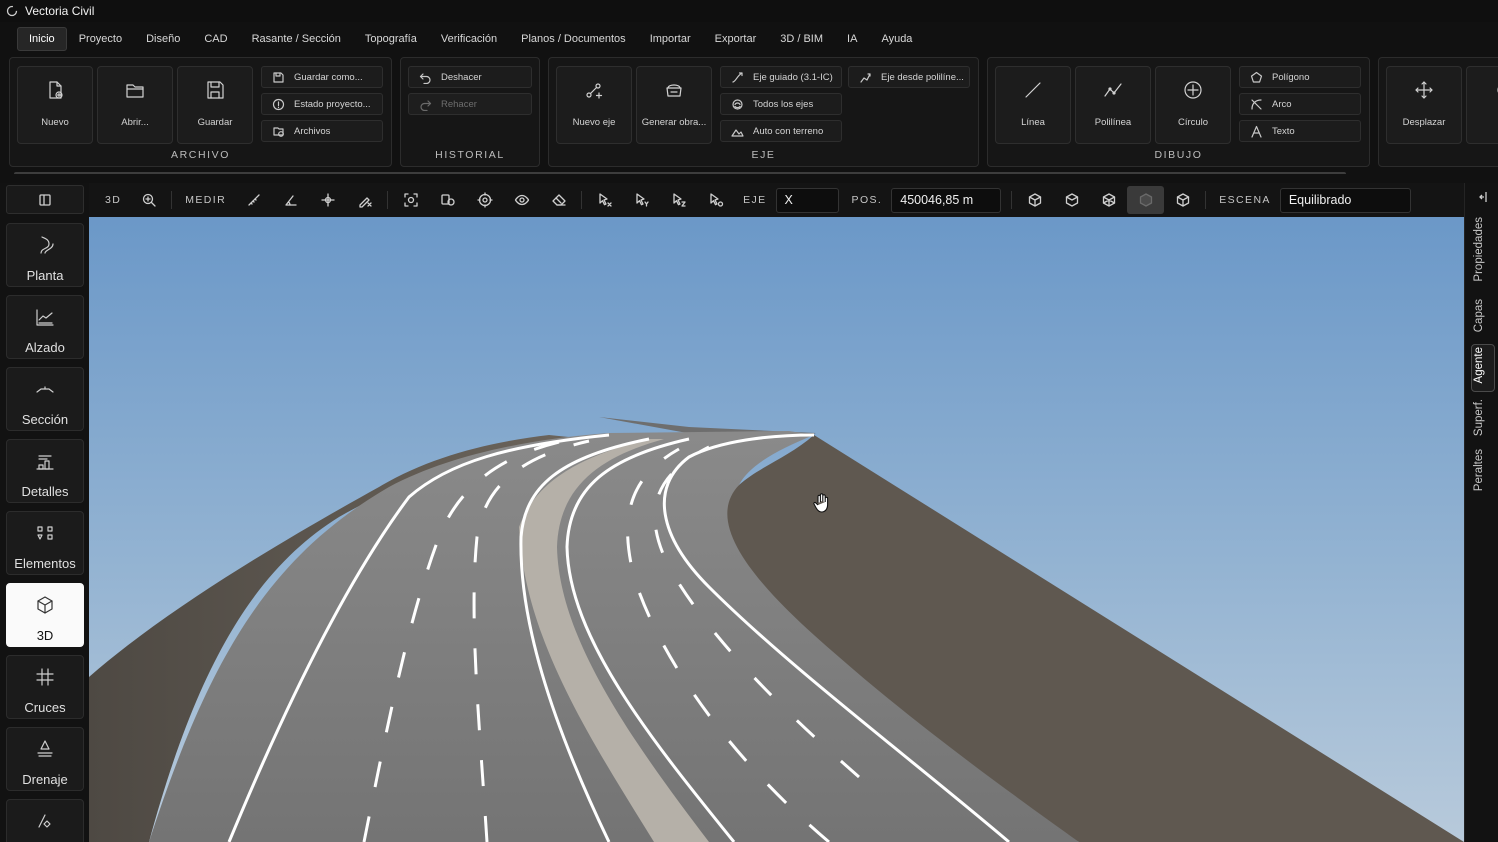  What do you see at coordinates (484, 200) in the screenshot?
I see `orbit-button` at bounding box center [484, 200].